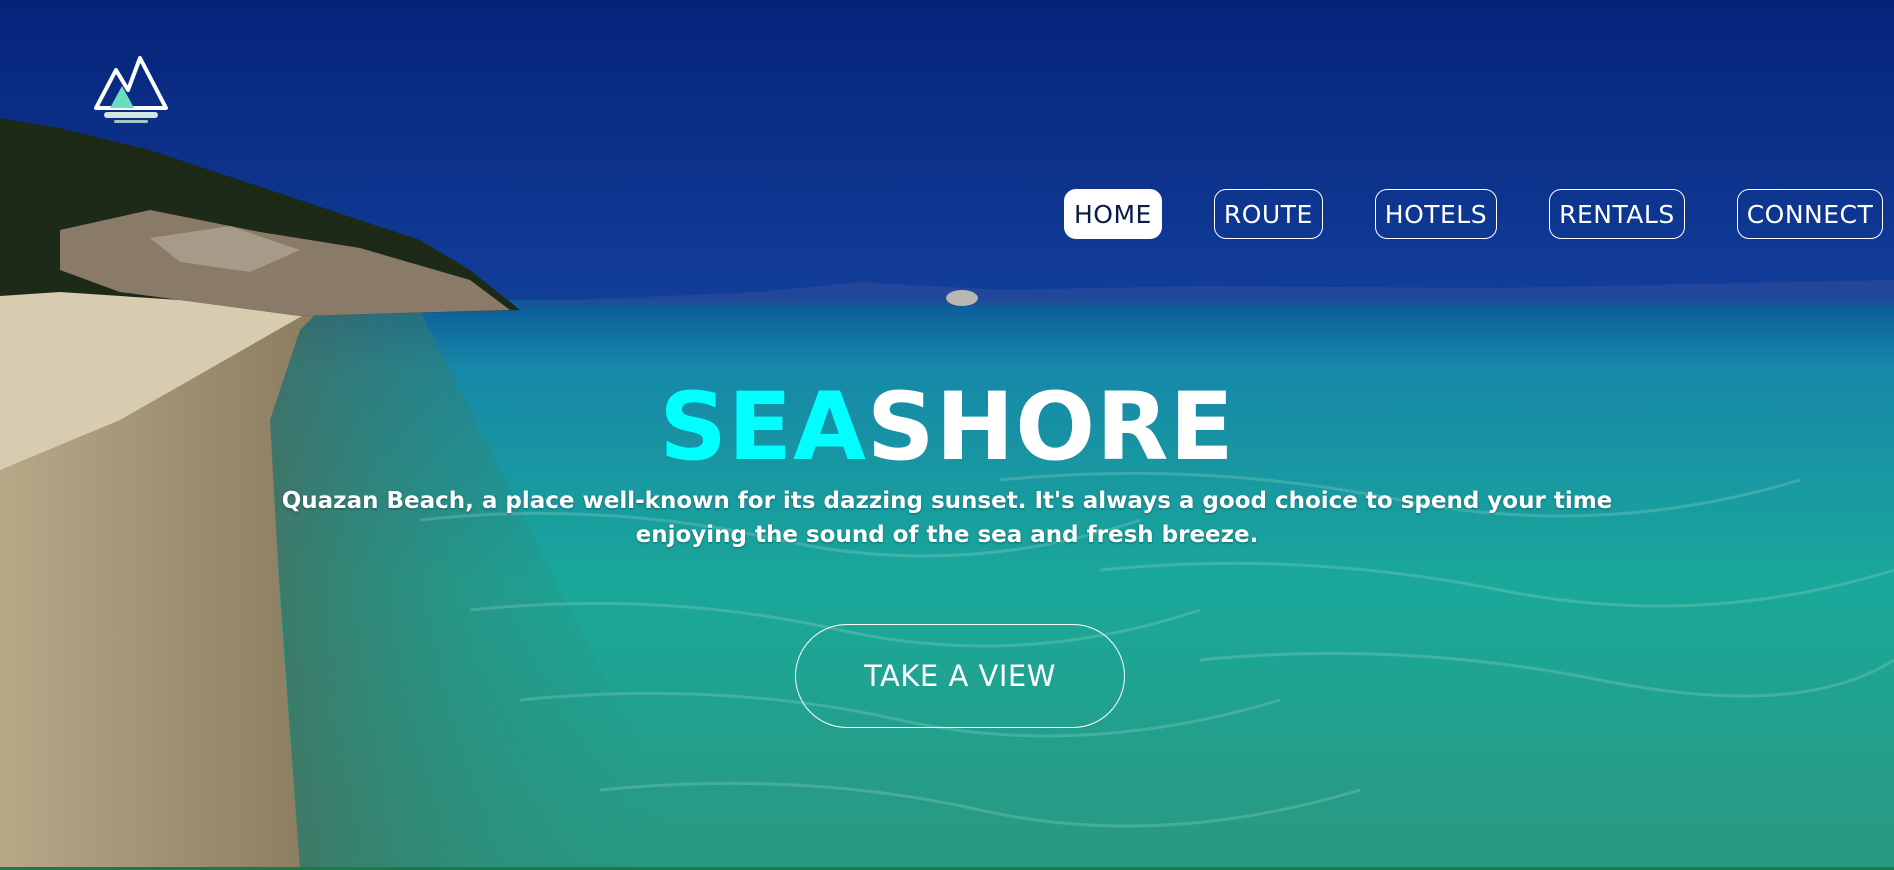 The image size is (1894, 870). I want to click on nav-item-connect: CONNECT, so click(1810, 214).